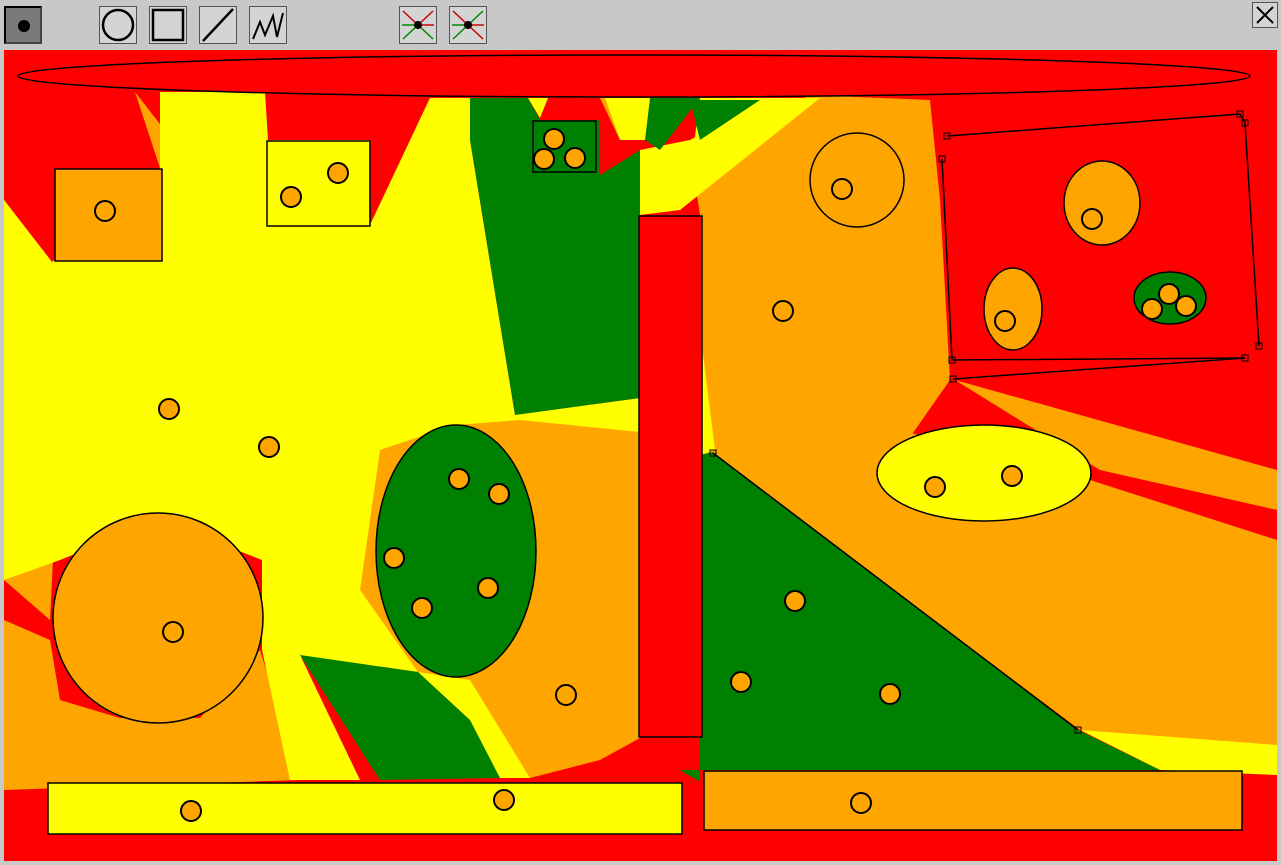  I want to click on line-icon, so click(218, 25).